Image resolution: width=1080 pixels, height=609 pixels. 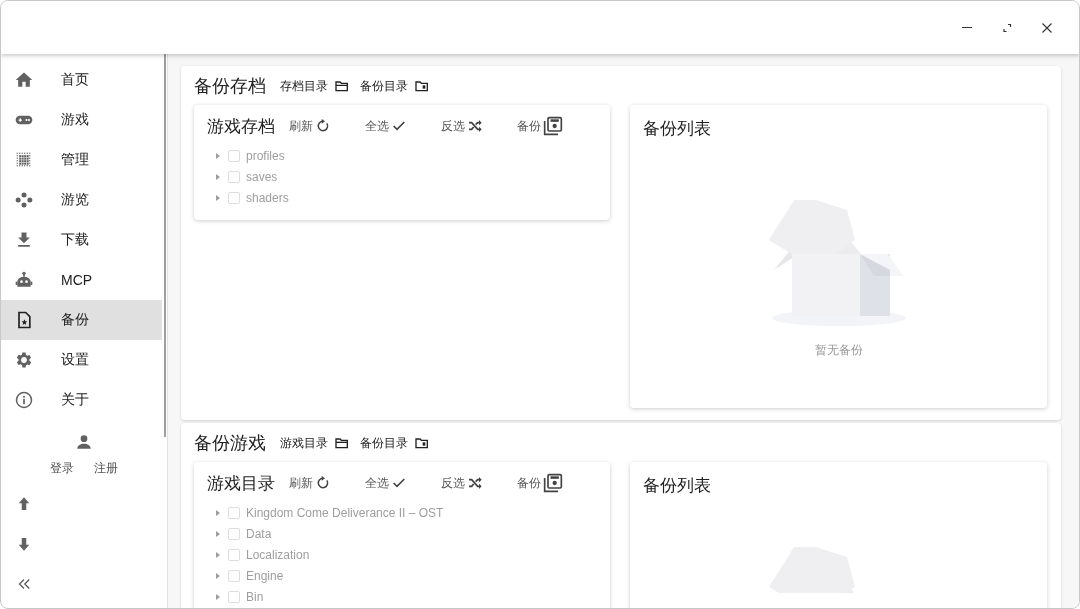 I want to click on user-icon, so click(x=84, y=442).